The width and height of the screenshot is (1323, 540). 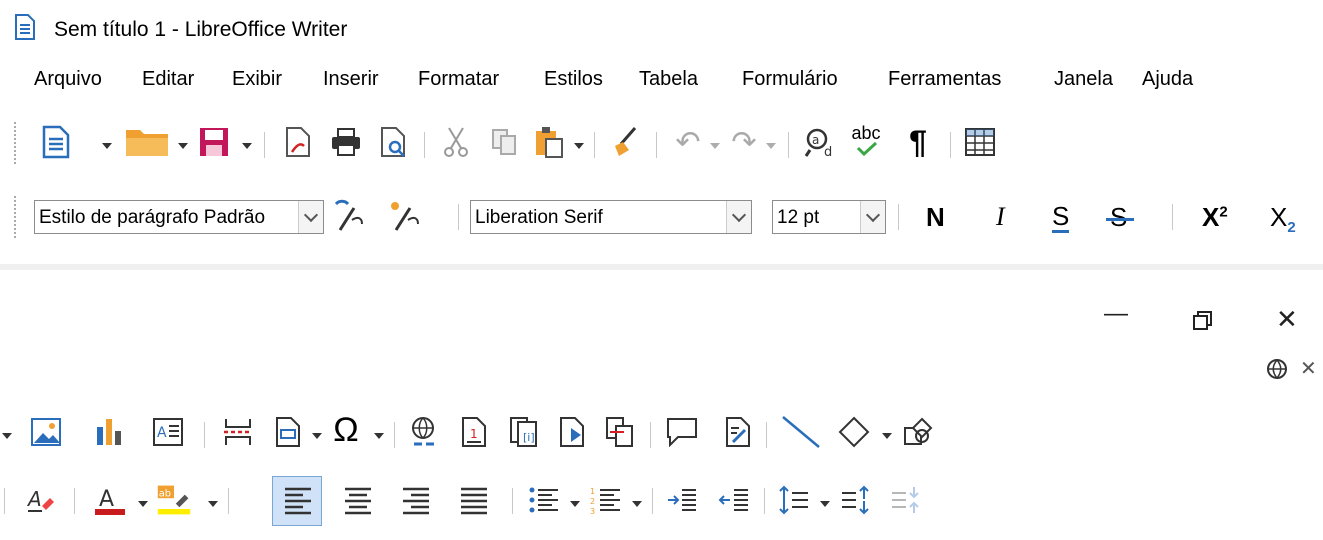 What do you see at coordinates (183, 146) in the screenshot?
I see `open-dropdown` at bounding box center [183, 146].